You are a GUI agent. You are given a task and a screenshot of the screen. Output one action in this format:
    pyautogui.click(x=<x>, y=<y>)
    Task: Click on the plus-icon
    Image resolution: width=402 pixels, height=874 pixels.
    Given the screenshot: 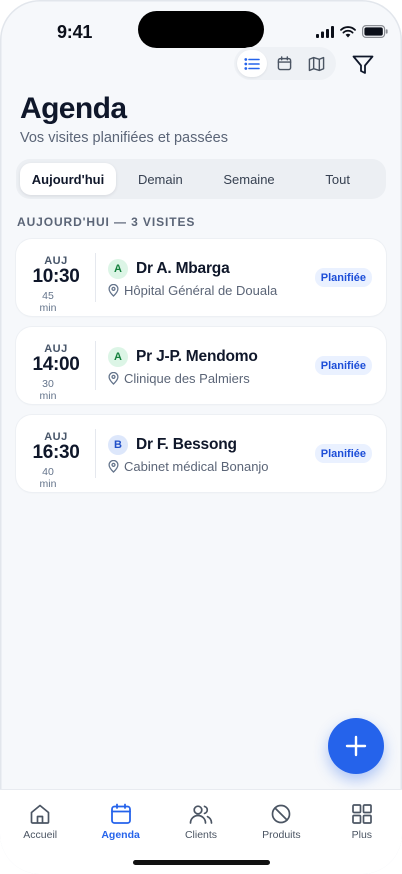 What is the action you would take?
    pyautogui.click(x=356, y=746)
    